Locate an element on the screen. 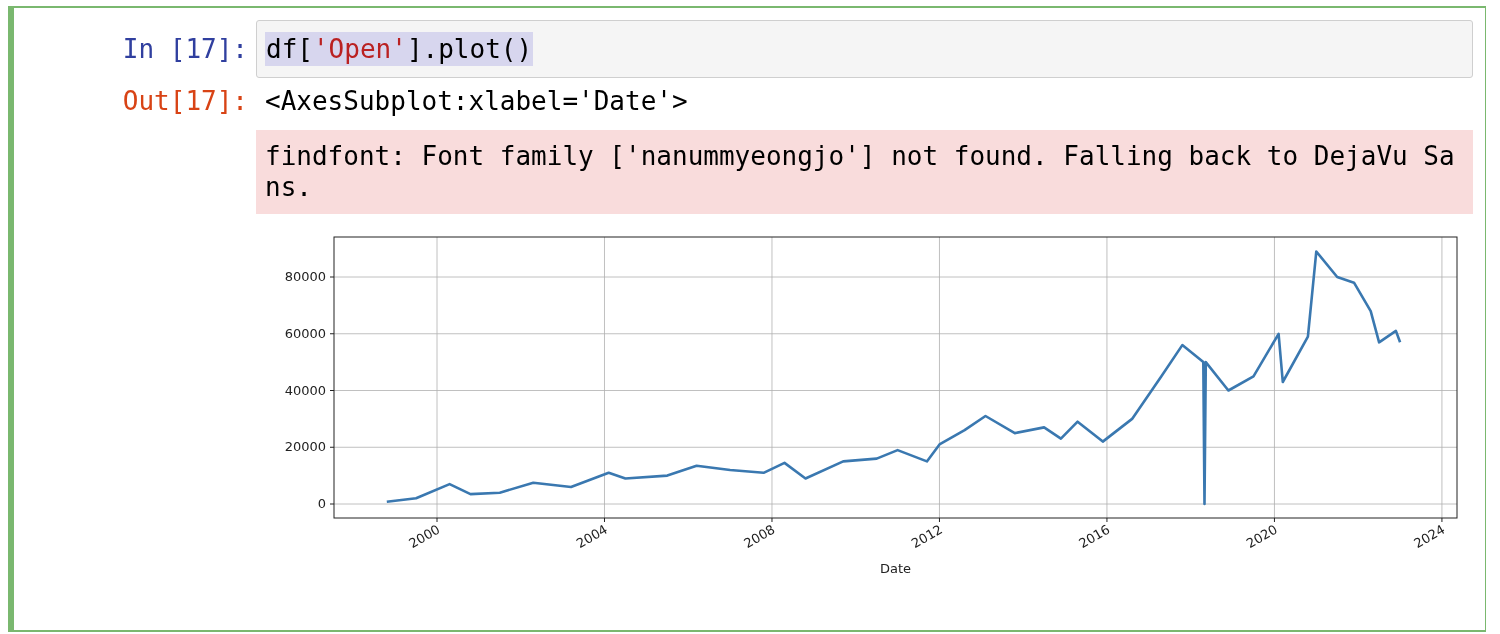 This screenshot has width=1500, height=634. y-tick-label: 80000 is located at coordinates (305, 276).